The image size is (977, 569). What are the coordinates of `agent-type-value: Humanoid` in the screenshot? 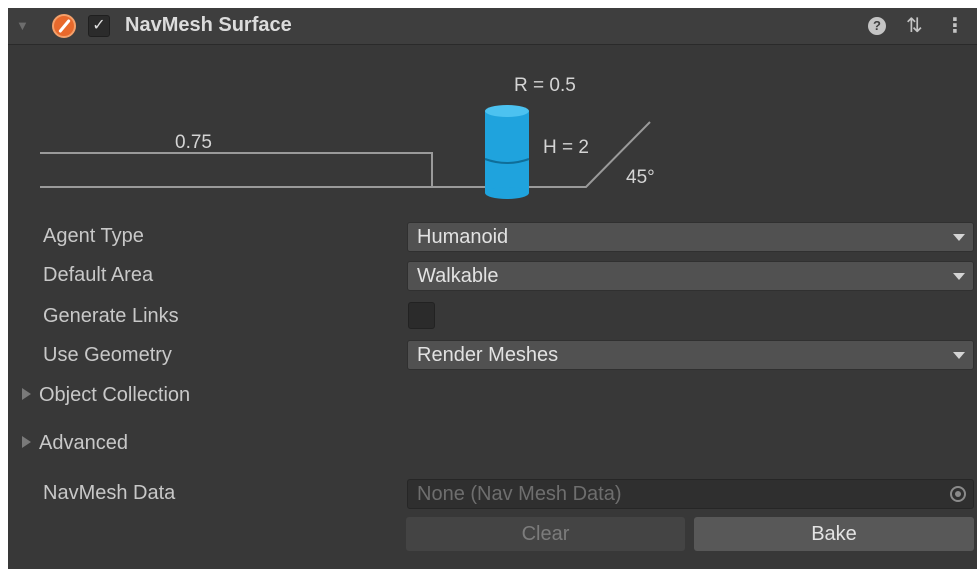 It's located at (463, 237).